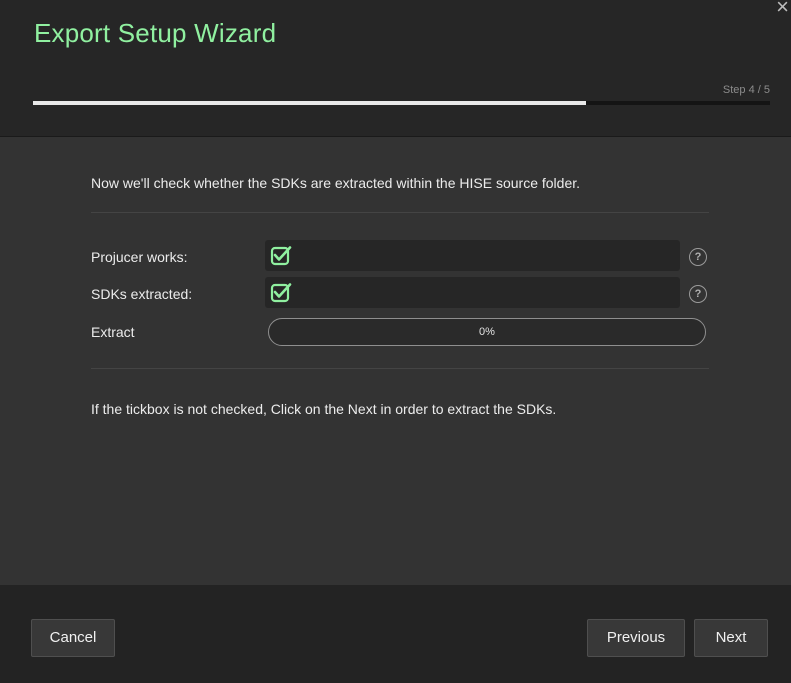 The image size is (791, 683). I want to click on step-indicator: Step 4 / 5, so click(746, 90).